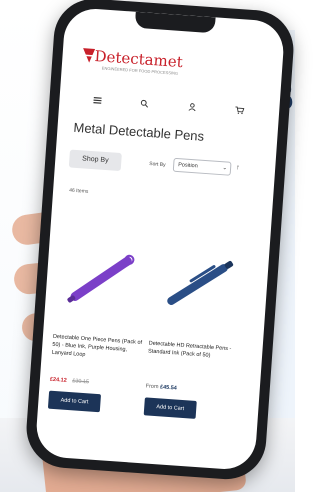  What do you see at coordinates (187, 166) in the screenshot?
I see `sort-select-value: Position` at bounding box center [187, 166].